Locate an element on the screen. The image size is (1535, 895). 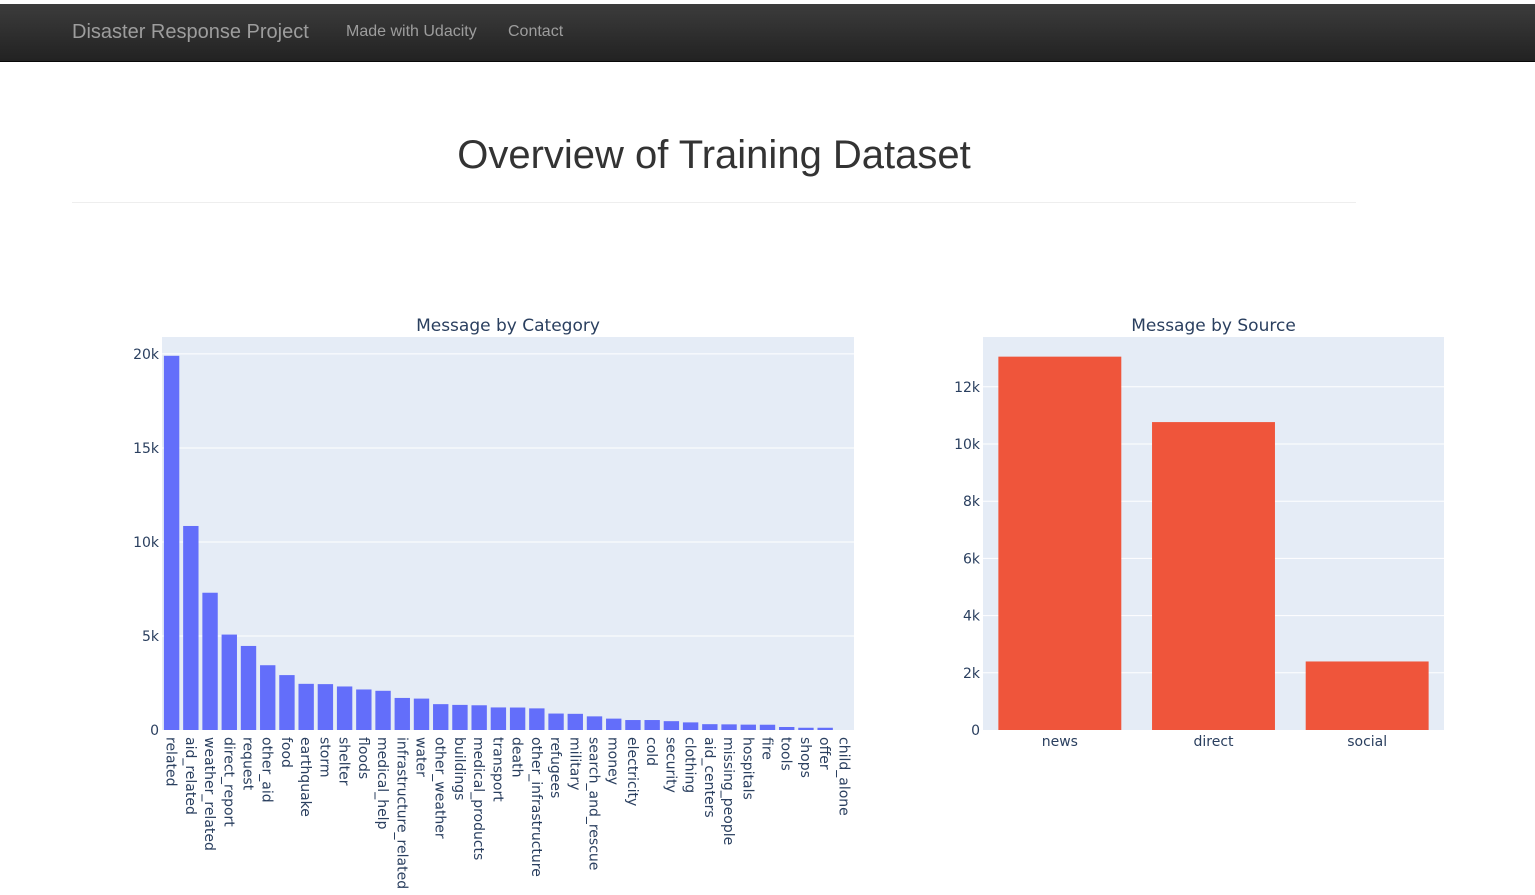
x-tick-label: news is located at coordinates (1060, 742).